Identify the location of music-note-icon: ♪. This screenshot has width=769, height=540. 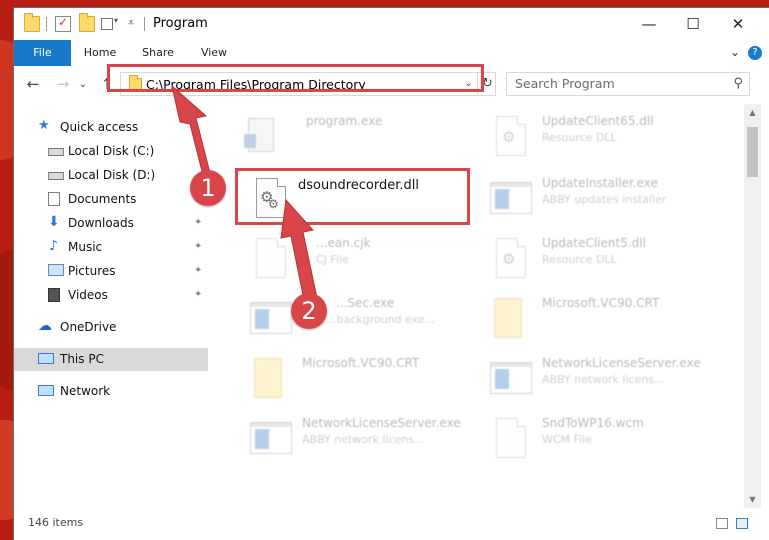
(53, 246).